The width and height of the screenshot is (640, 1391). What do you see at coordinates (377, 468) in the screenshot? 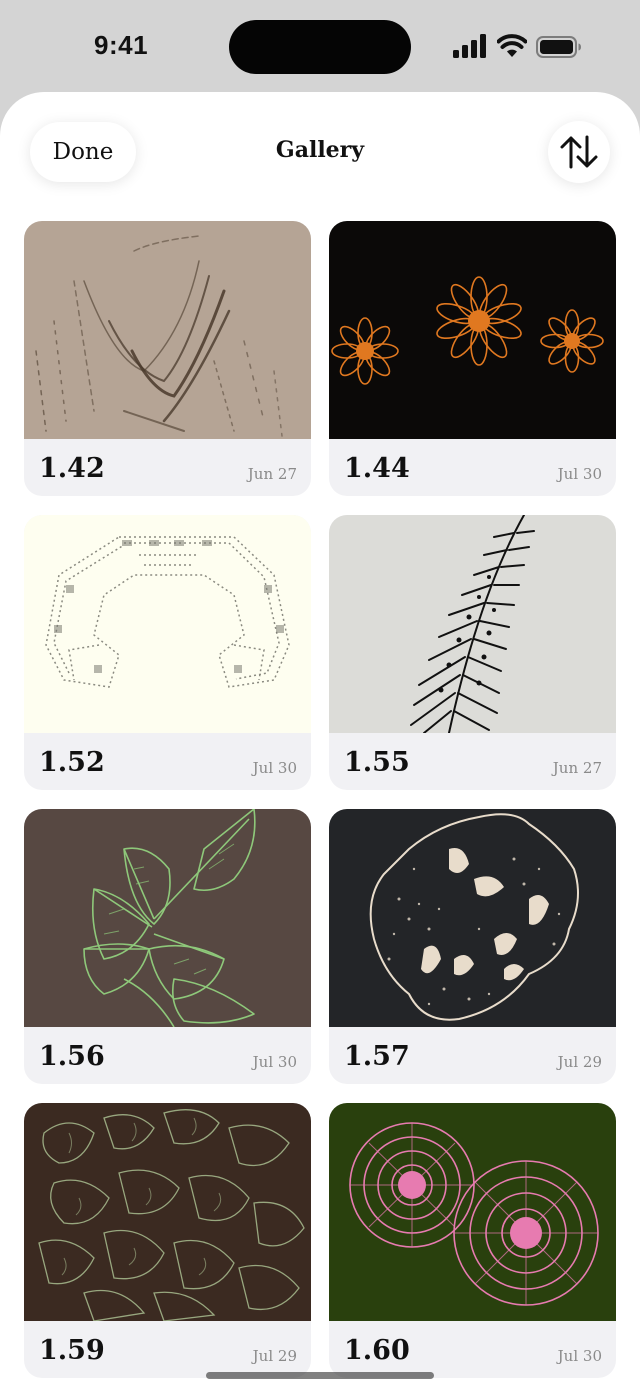
I see `card-version: 1.44` at bounding box center [377, 468].